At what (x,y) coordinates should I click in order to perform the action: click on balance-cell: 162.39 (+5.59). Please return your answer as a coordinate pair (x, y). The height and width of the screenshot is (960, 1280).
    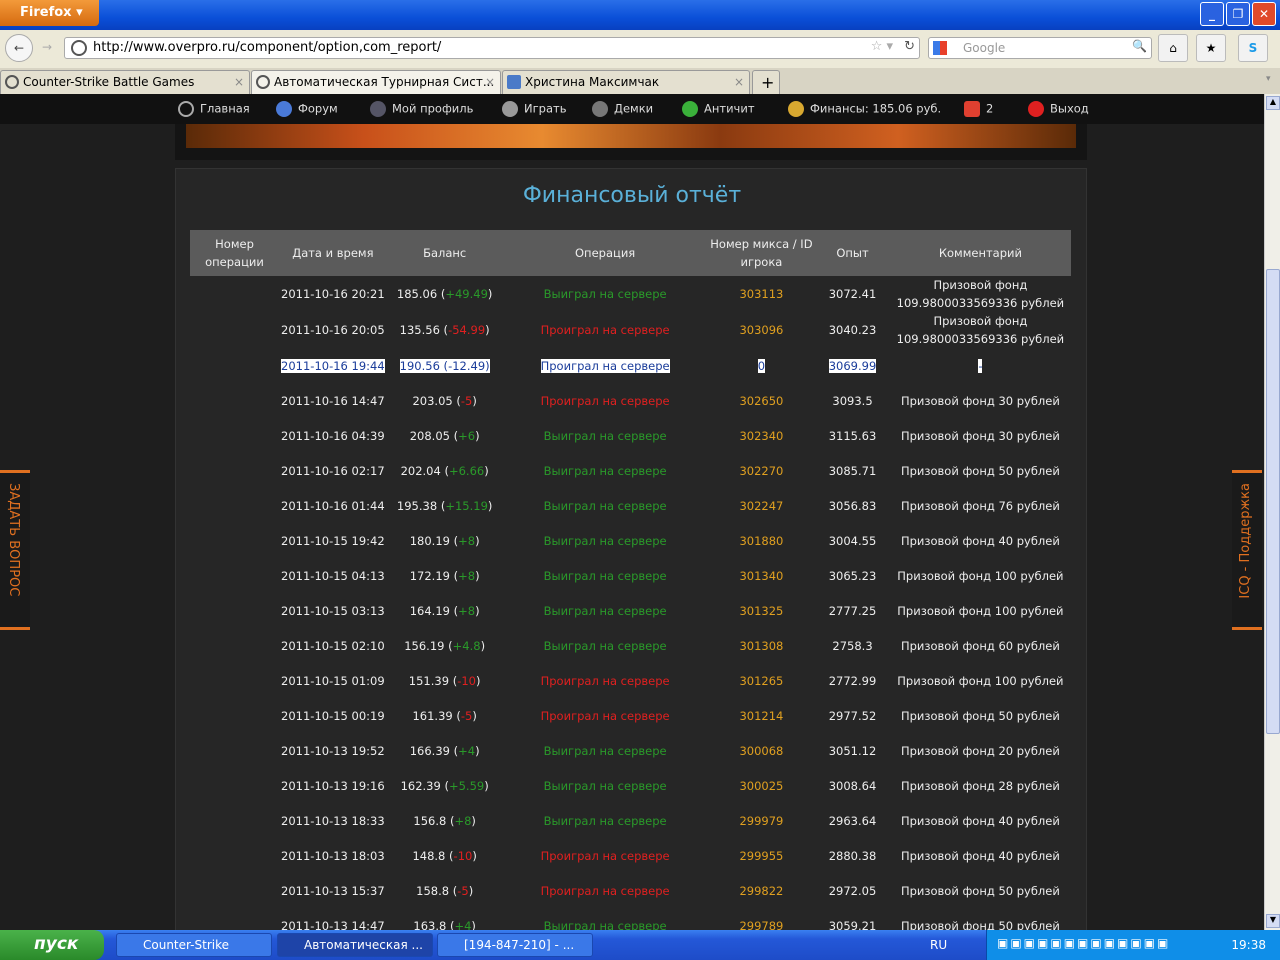
    Looking at the image, I should click on (444, 785).